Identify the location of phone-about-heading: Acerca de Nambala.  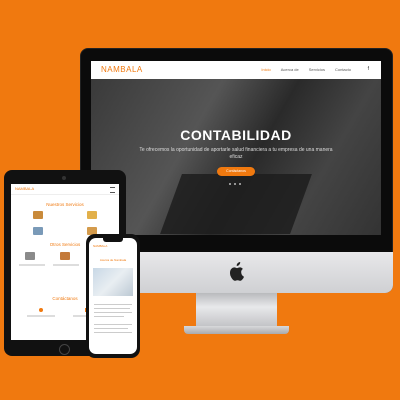
(113, 260).